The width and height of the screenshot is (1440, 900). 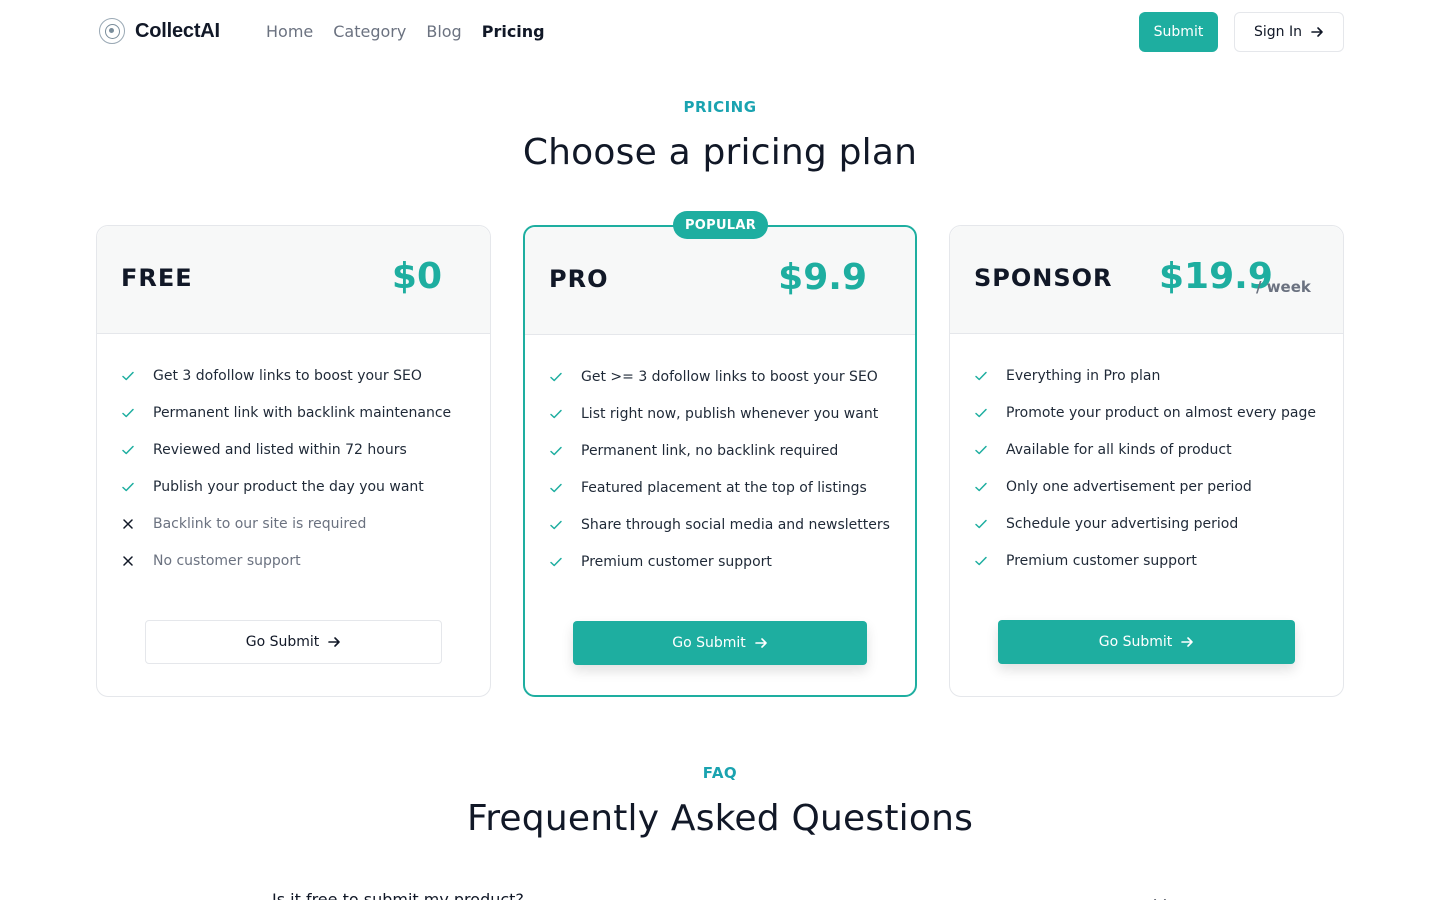 What do you see at coordinates (1145, 533) in the screenshot?
I see `feature-item: Schedule your advertising period` at bounding box center [1145, 533].